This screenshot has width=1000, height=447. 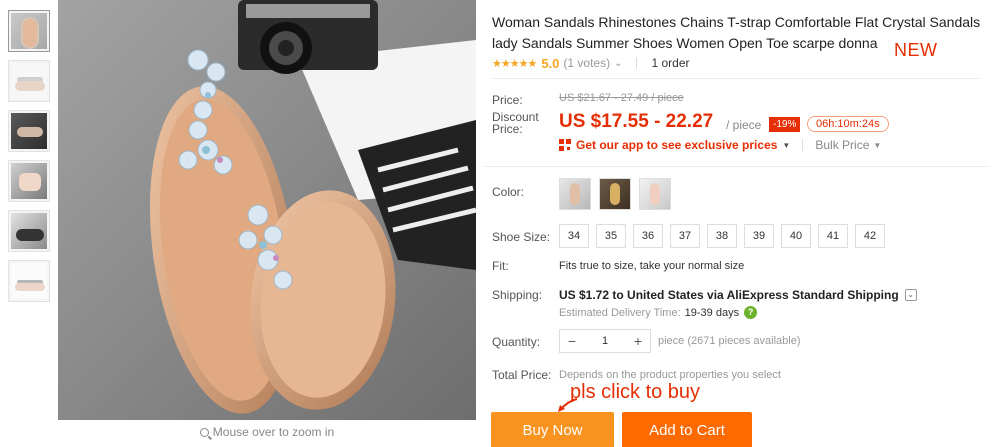 What do you see at coordinates (638, 341) in the screenshot?
I see `plus-icon: +` at bounding box center [638, 341].